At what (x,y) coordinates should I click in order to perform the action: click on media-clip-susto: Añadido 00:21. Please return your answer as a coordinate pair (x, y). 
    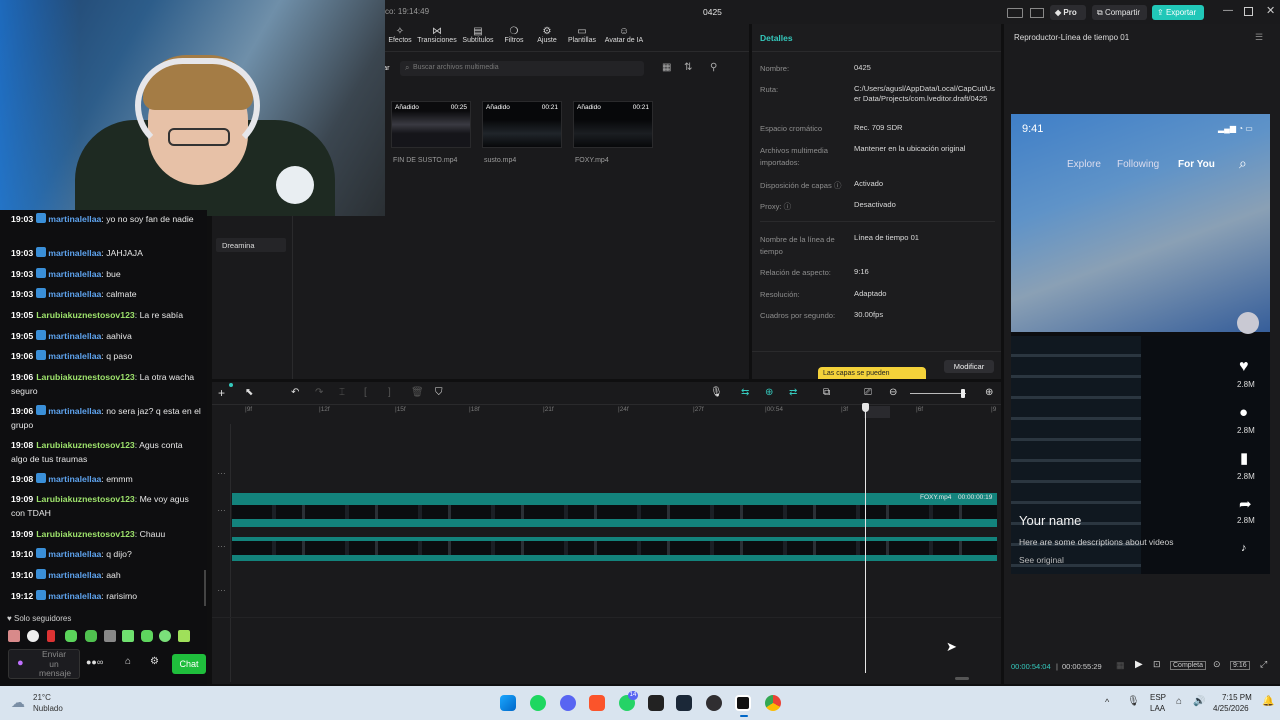
    Looking at the image, I should click on (522, 124).